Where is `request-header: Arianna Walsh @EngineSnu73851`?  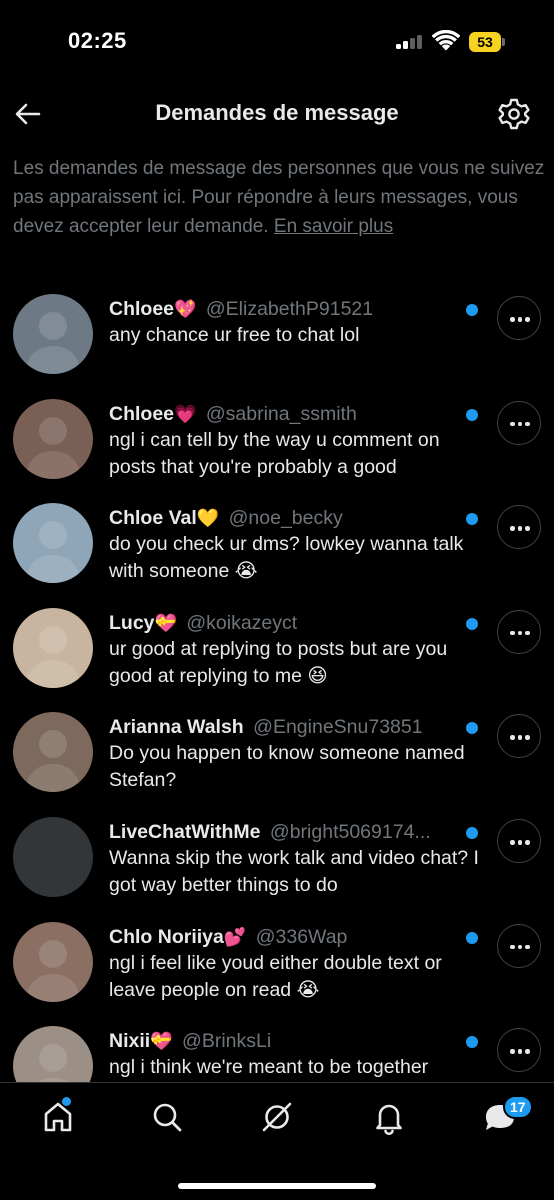 request-header: Arianna Walsh @EngineSnu73851 is located at coordinates (284, 727).